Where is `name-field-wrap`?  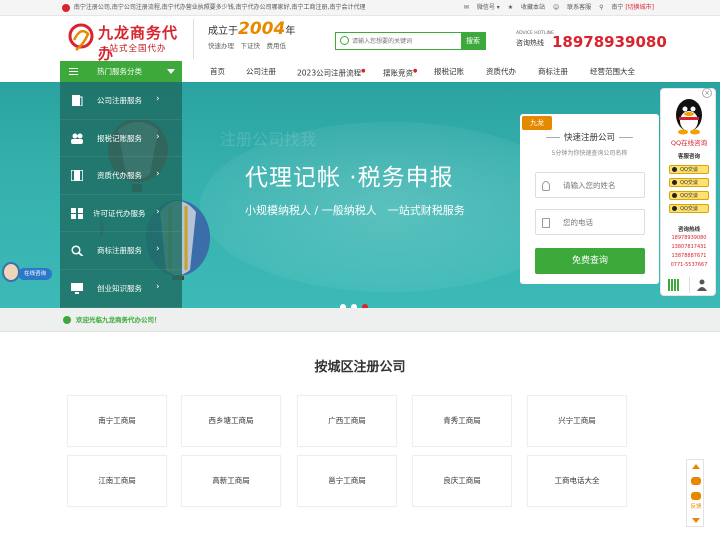
name-field-wrap is located at coordinates (590, 185).